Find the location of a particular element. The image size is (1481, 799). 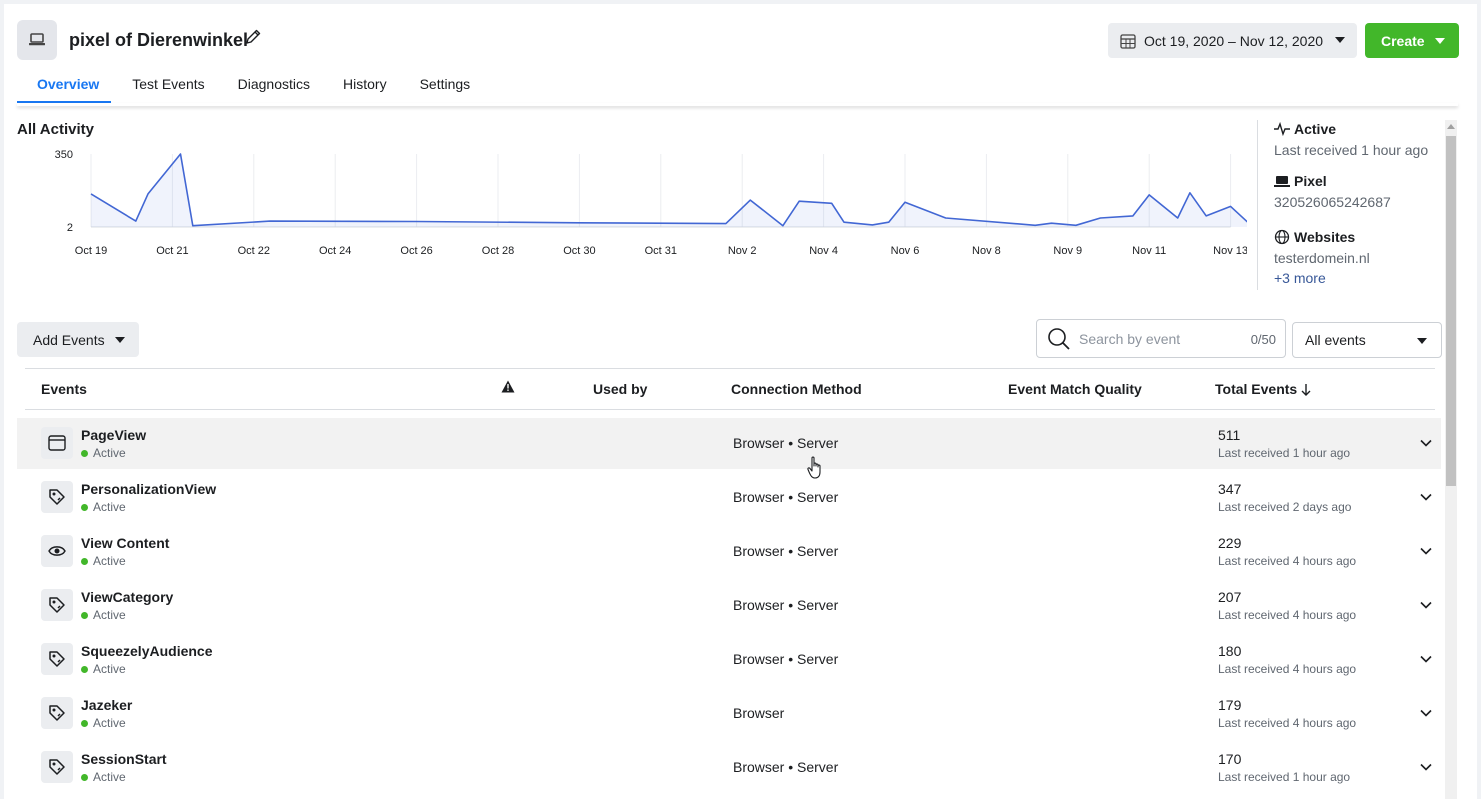

total-events-label: Total Events is located at coordinates (1256, 389).